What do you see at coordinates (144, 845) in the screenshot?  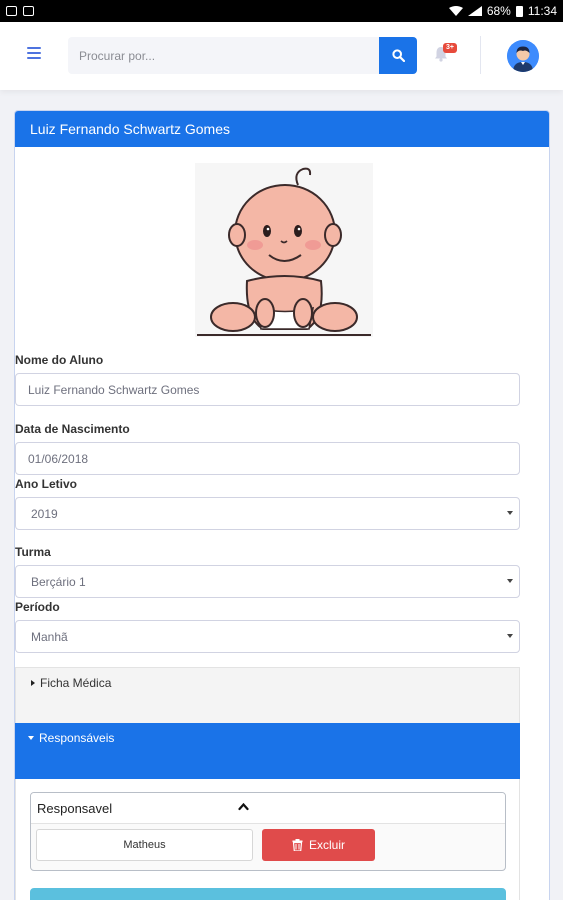 I see `responsavel-name: Matheus` at bounding box center [144, 845].